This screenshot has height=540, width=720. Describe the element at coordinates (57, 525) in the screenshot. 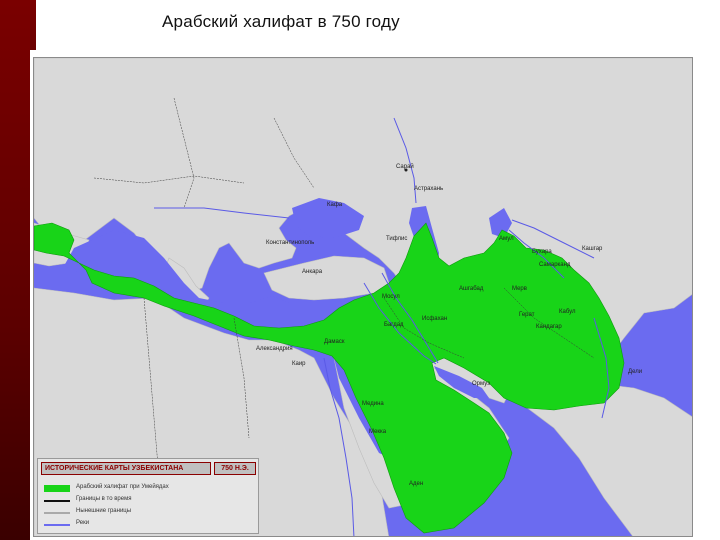

I see `rivers-swatch` at that location.